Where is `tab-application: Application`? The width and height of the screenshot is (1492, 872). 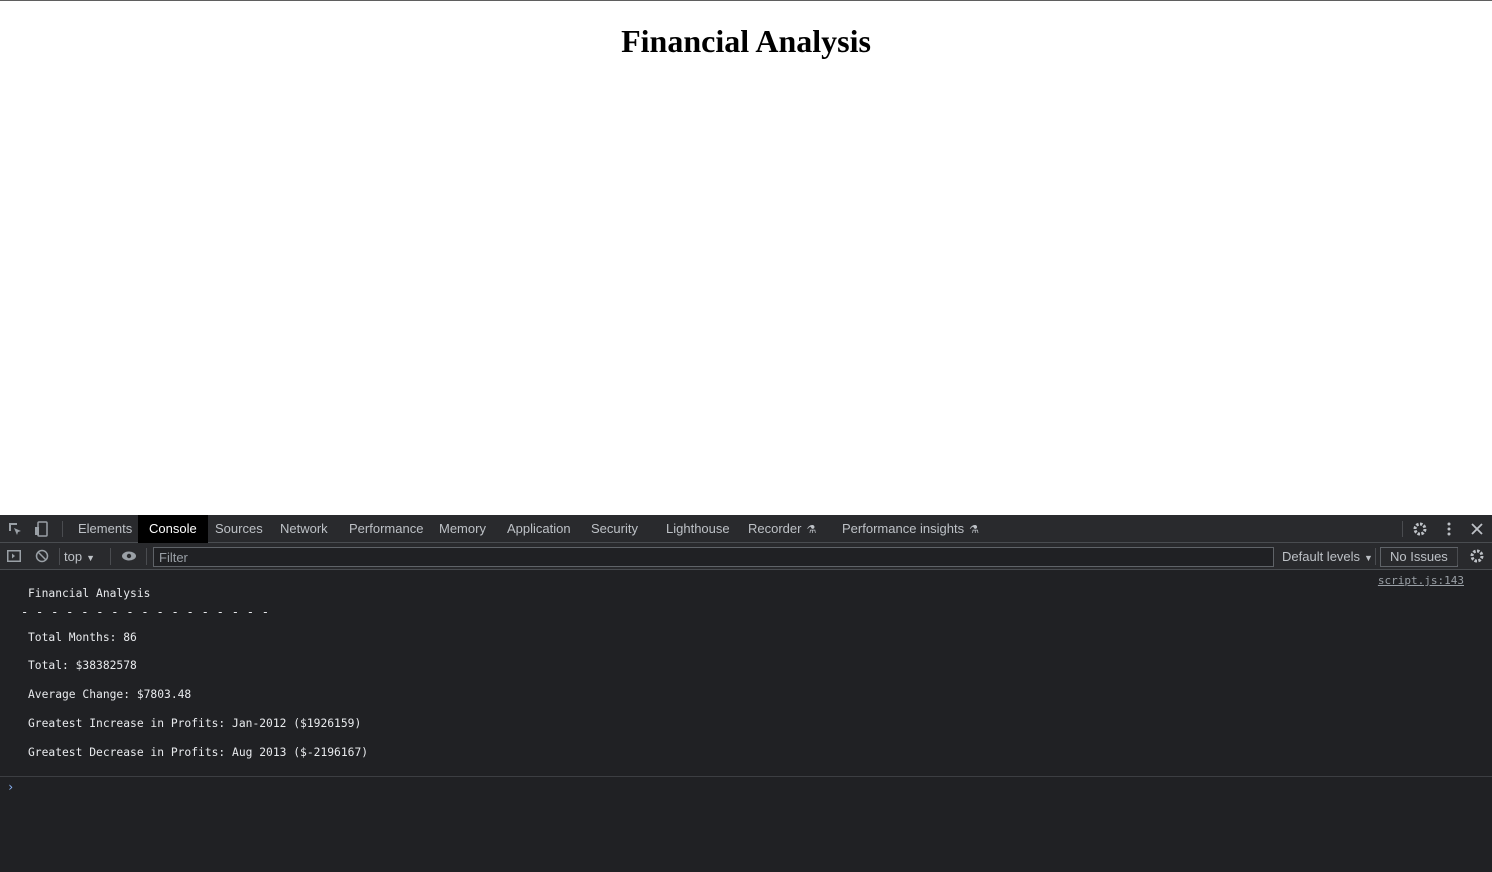 tab-application: Application is located at coordinates (539, 529).